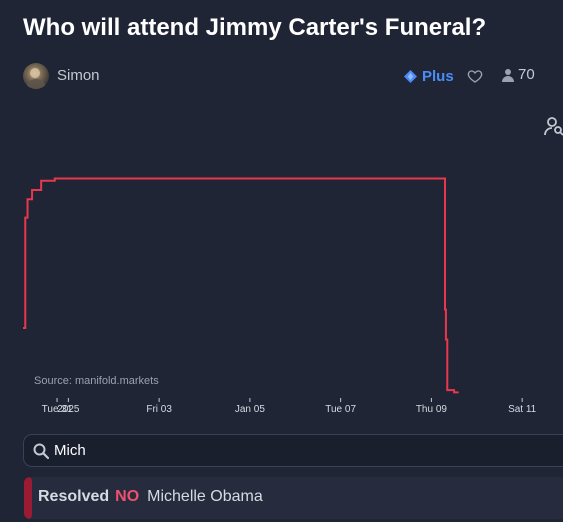 The width and height of the screenshot is (563, 522). What do you see at coordinates (522, 409) in the screenshot?
I see `x-tick-label: Sat 11` at bounding box center [522, 409].